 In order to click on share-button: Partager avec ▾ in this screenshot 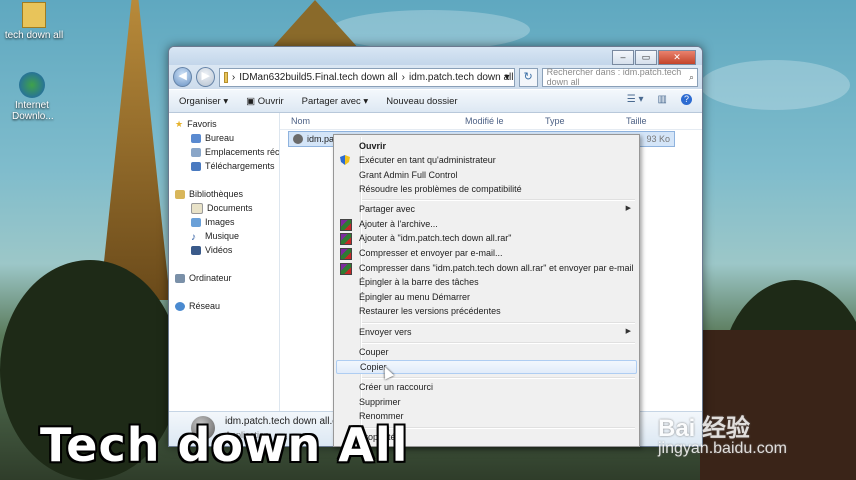, I will do `click(335, 101)`.